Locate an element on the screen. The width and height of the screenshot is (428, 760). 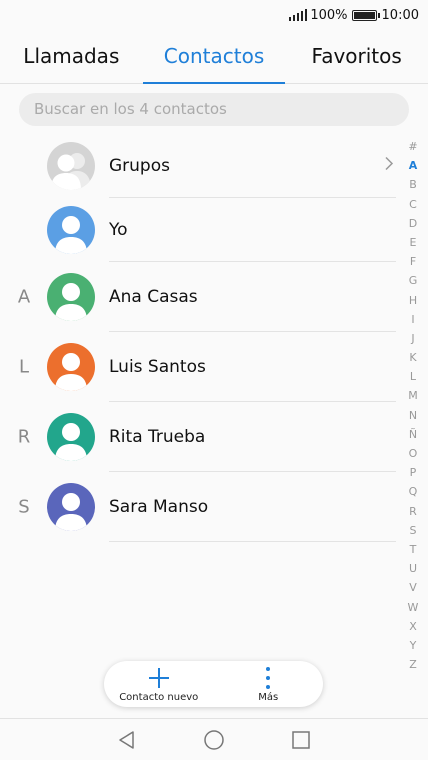
index-letter: F is located at coordinates (413, 261).